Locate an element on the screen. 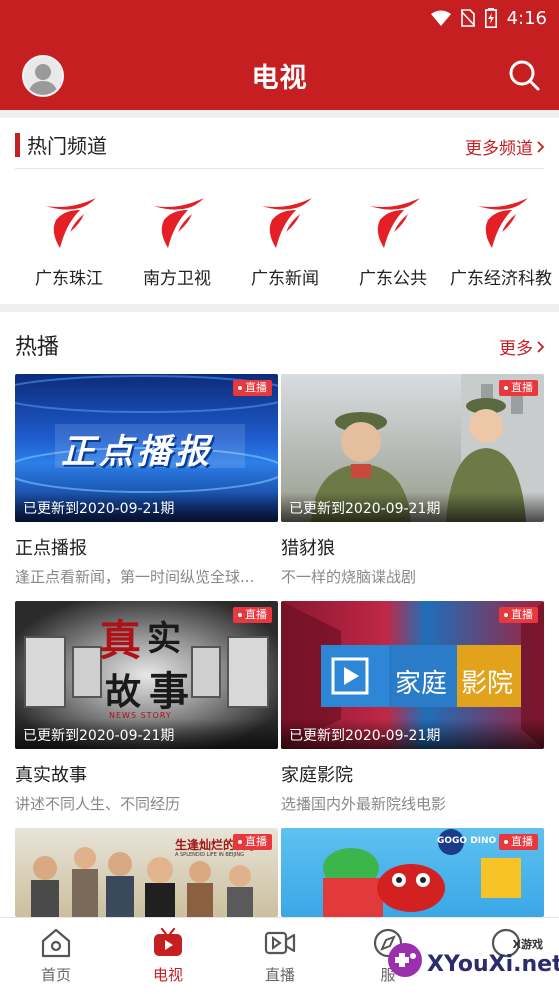  channel-list: 广东珠江 南方卫视 广东新闻 广东公共 广东经济科教 is located at coordinates (279, 242).